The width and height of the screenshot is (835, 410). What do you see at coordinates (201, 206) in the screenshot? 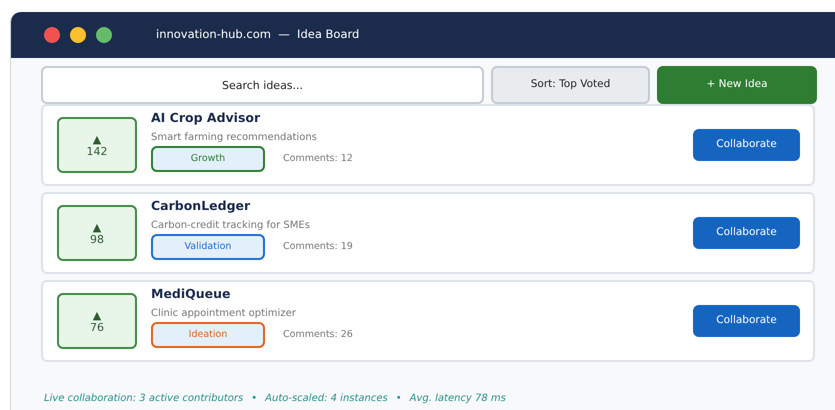
I see `idea-title: CarbonLedger` at bounding box center [201, 206].